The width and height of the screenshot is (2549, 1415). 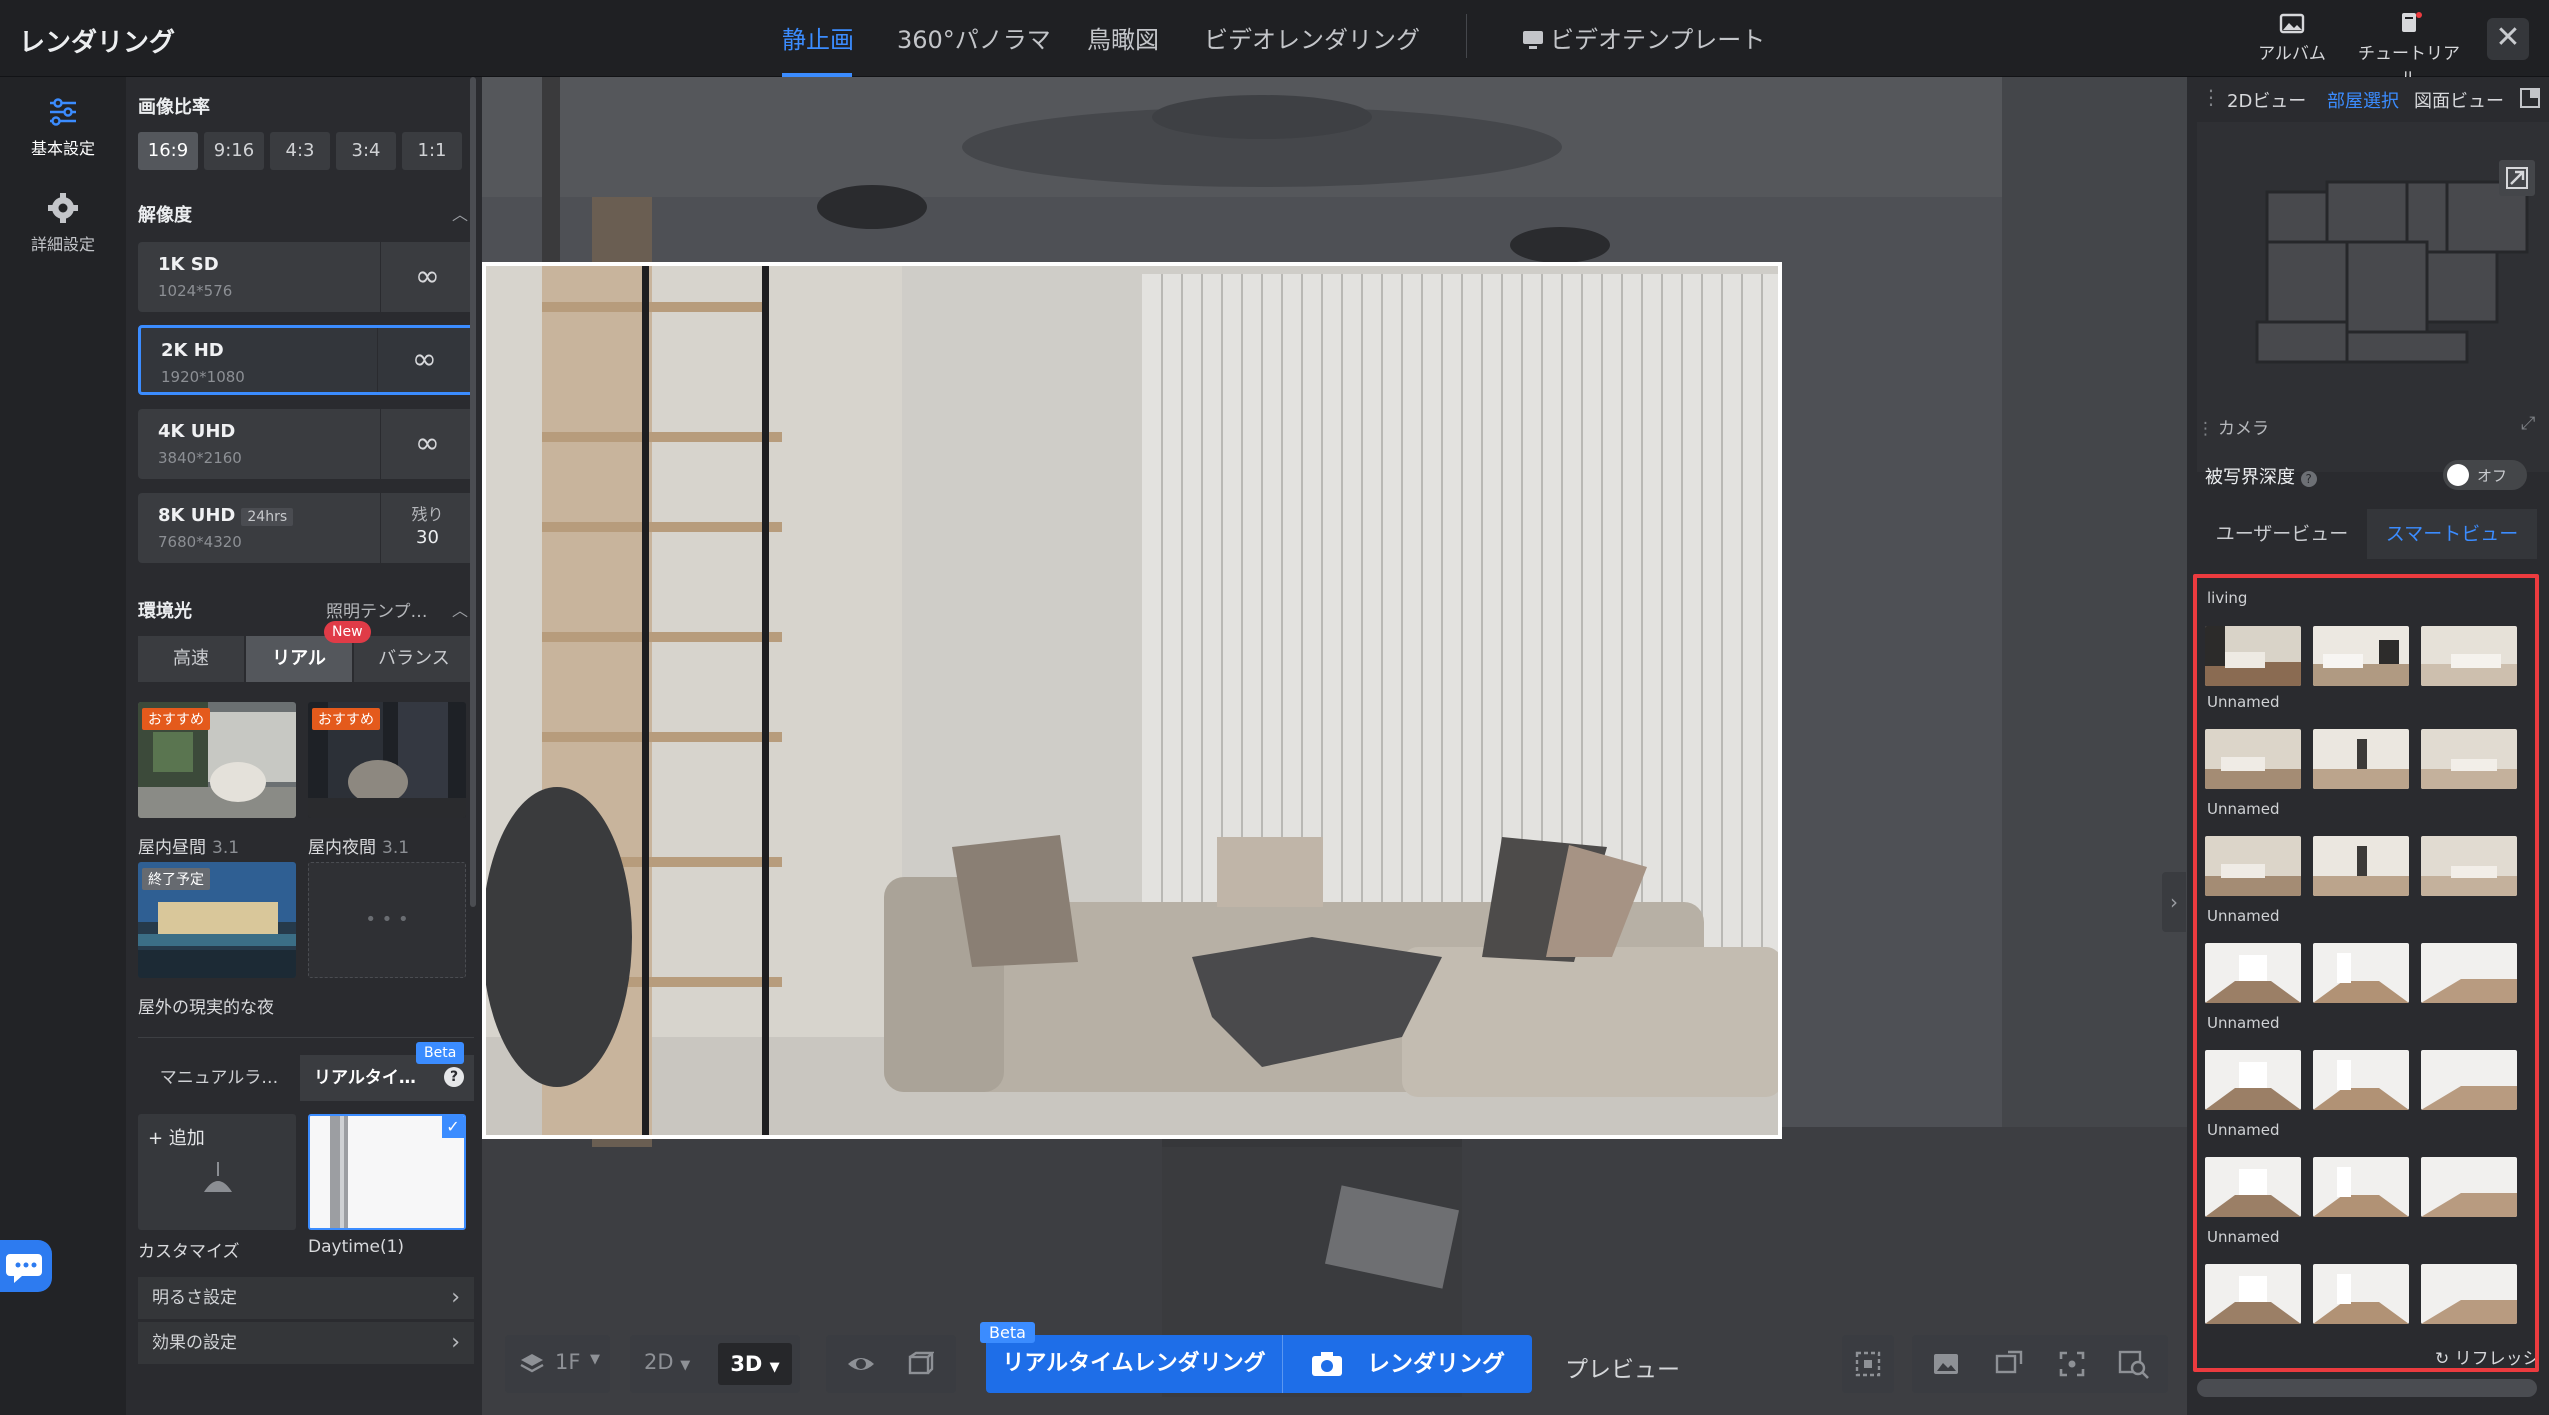 What do you see at coordinates (2459, 100) in the screenshot?
I see `tab-plan-view: 図面ビュー` at bounding box center [2459, 100].